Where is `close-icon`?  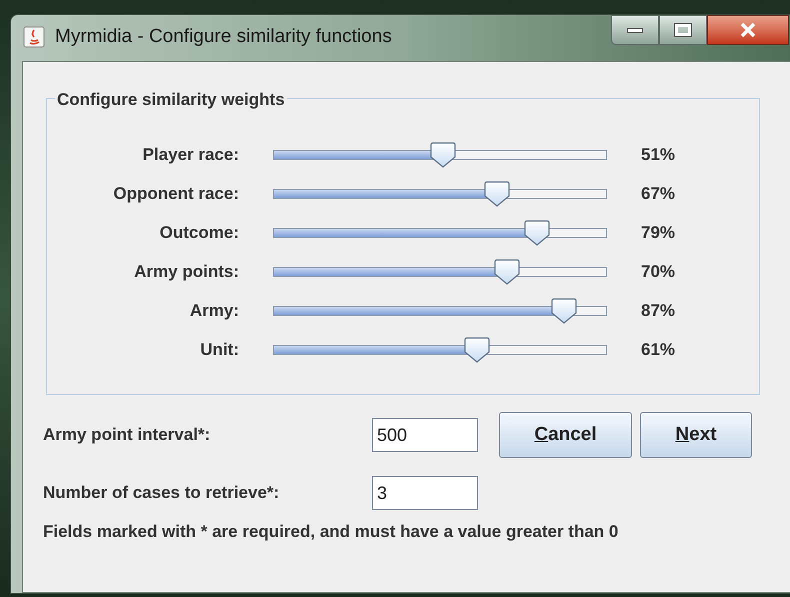 close-icon is located at coordinates (748, 30).